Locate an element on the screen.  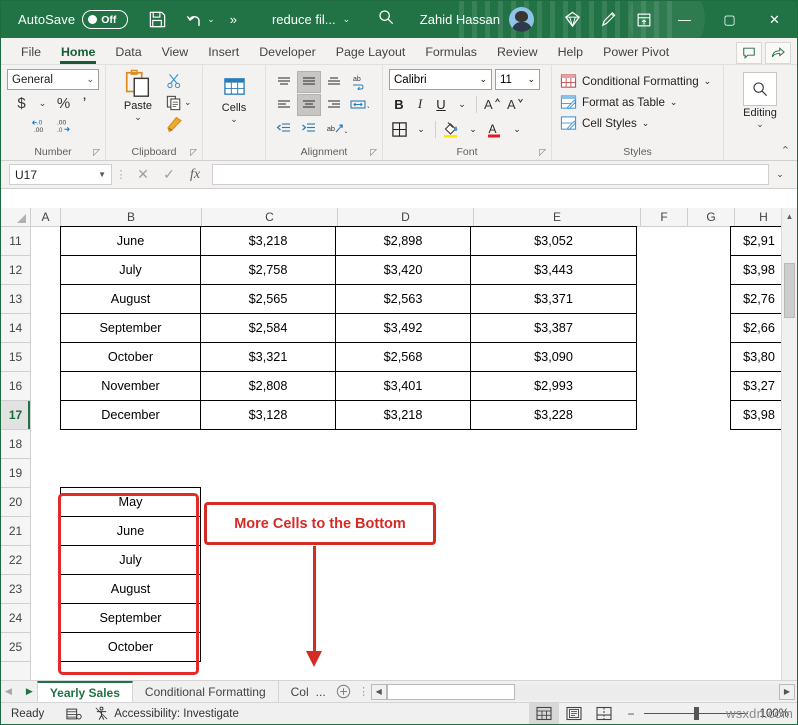
cells-dropdown-icon: ⌄ is located at coordinates (234, 119).